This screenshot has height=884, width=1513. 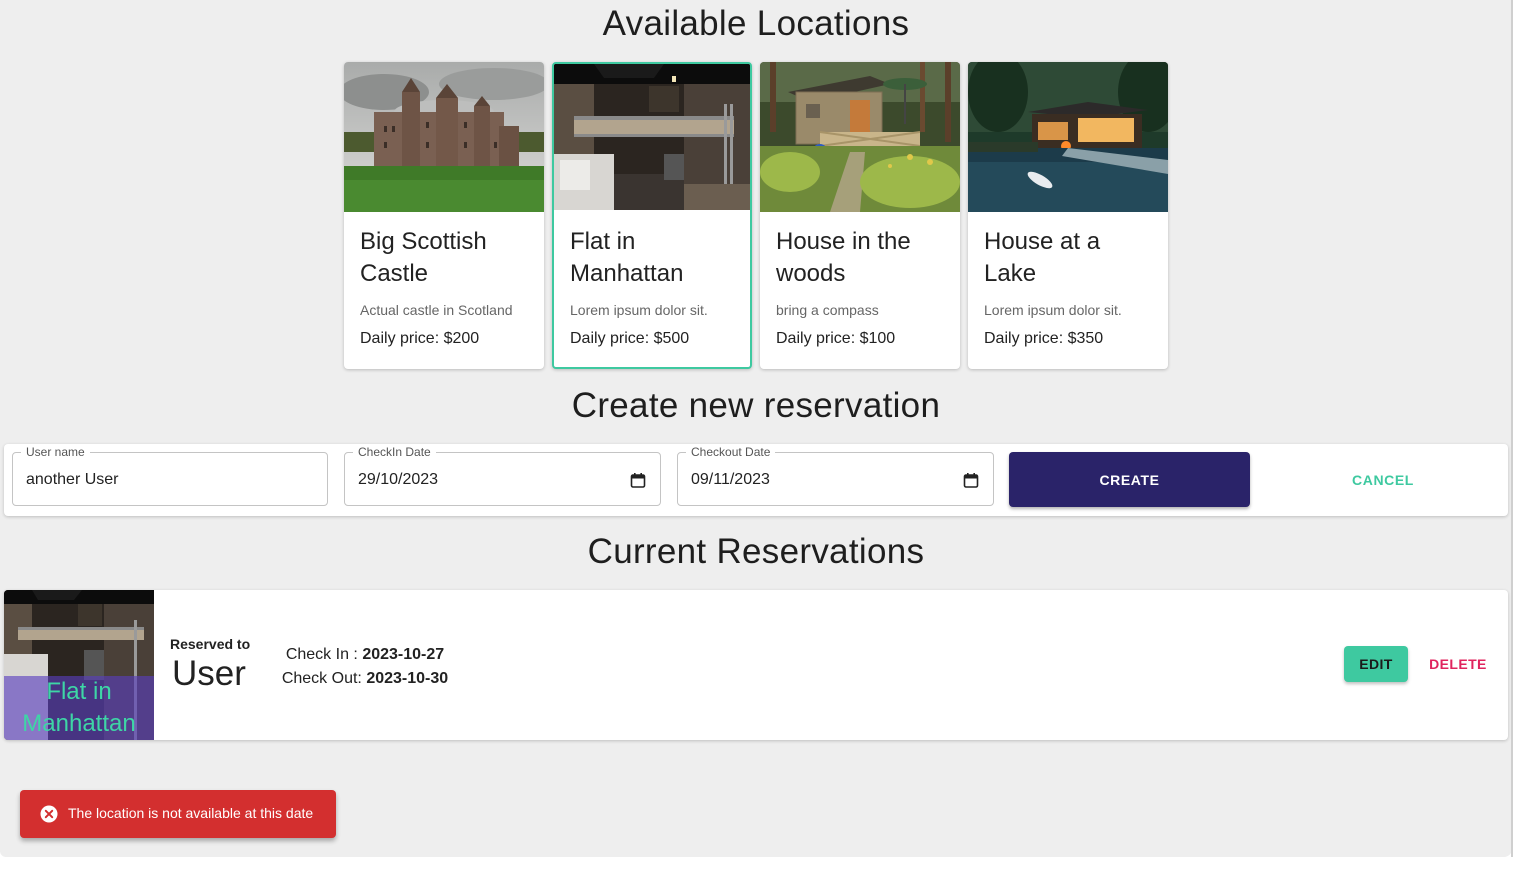 I want to click on flat-photo, so click(x=652, y=137).